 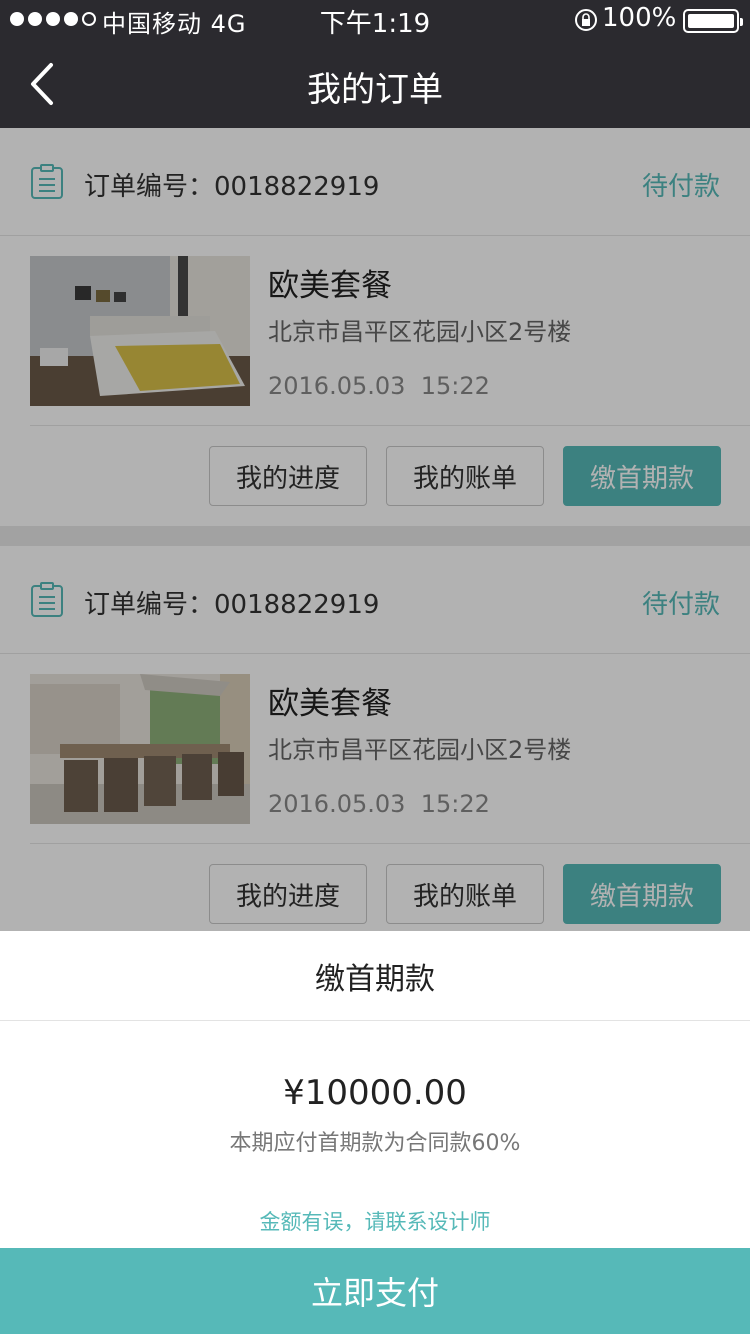 I want to click on rotation-lock-icon, so click(x=586, y=20).